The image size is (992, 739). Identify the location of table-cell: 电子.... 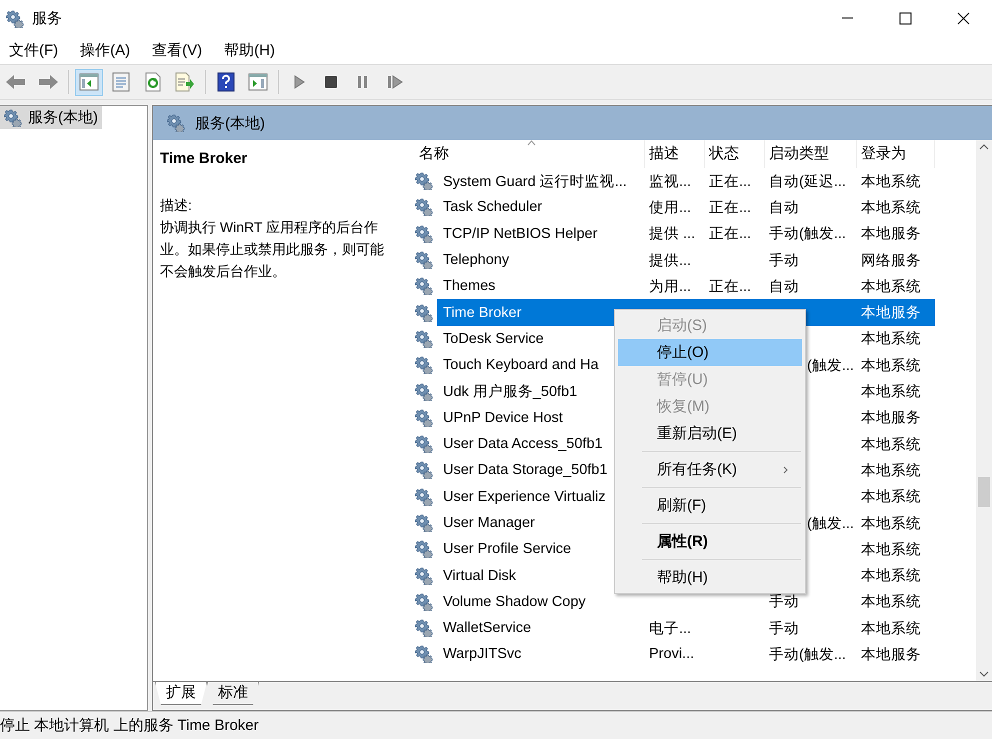
(670, 628).